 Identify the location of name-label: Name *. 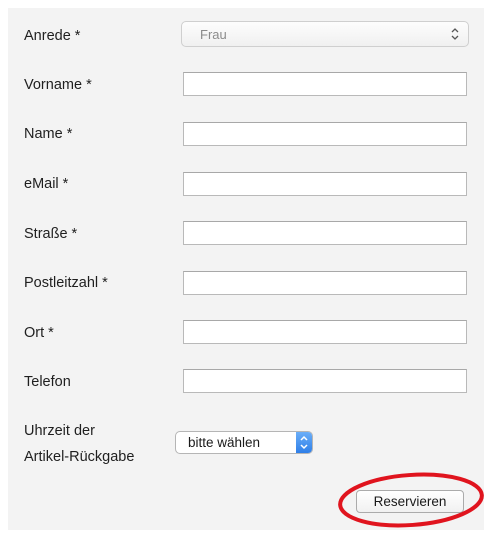
(48, 134).